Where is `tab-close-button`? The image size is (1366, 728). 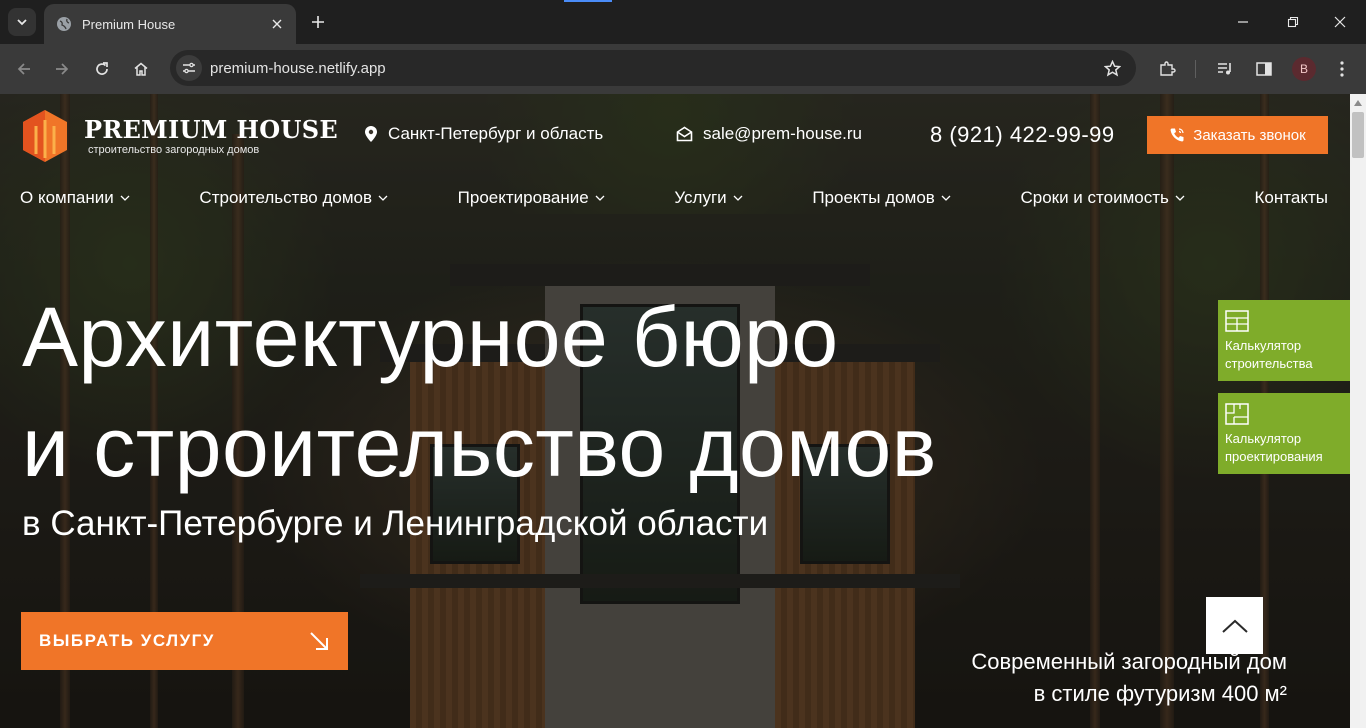
tab-close-button is located at coordinates (277, 24).